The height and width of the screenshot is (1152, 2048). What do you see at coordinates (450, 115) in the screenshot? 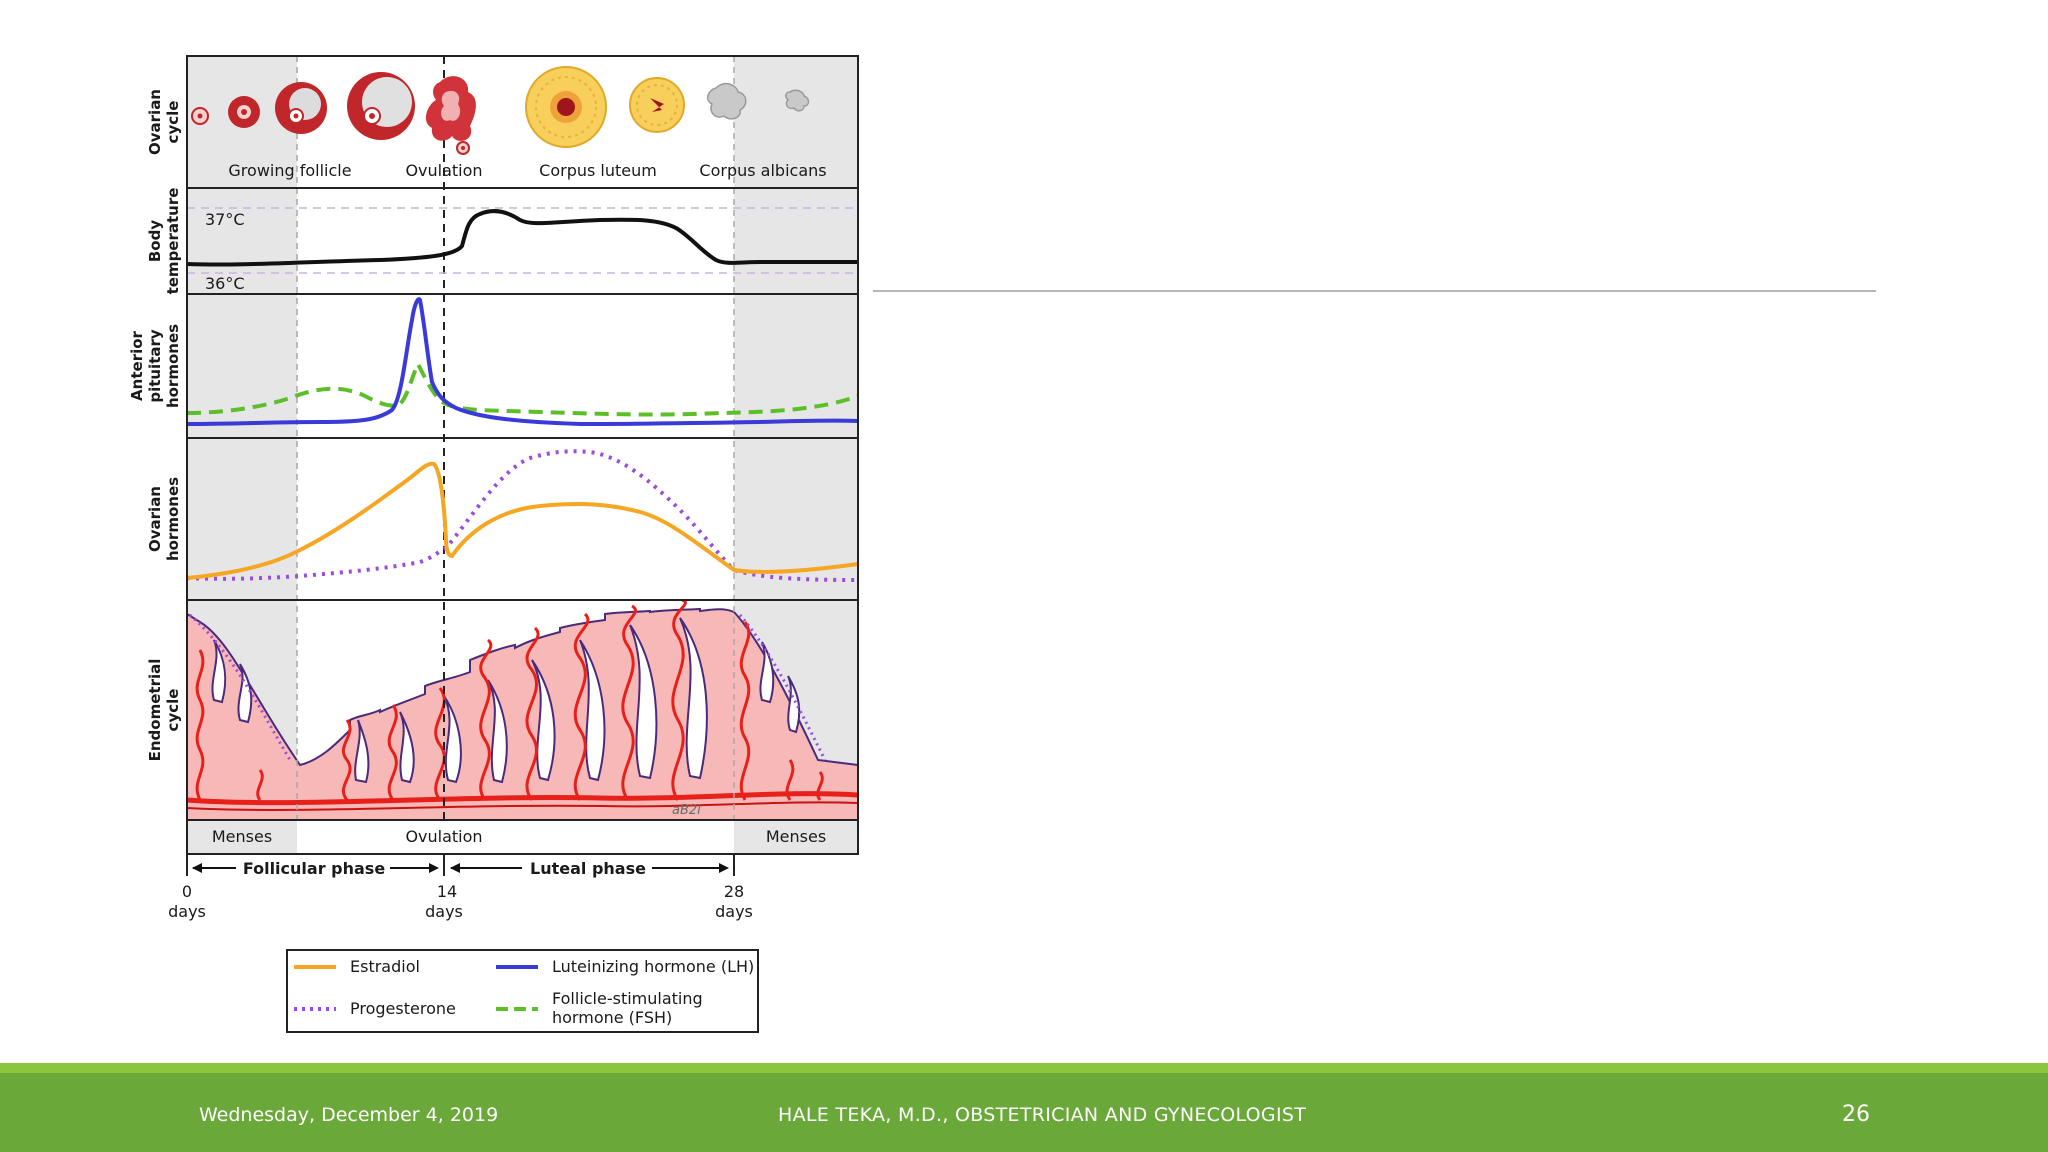
I see `ruptured-follicle-icon` at bounding box center [450, 115].